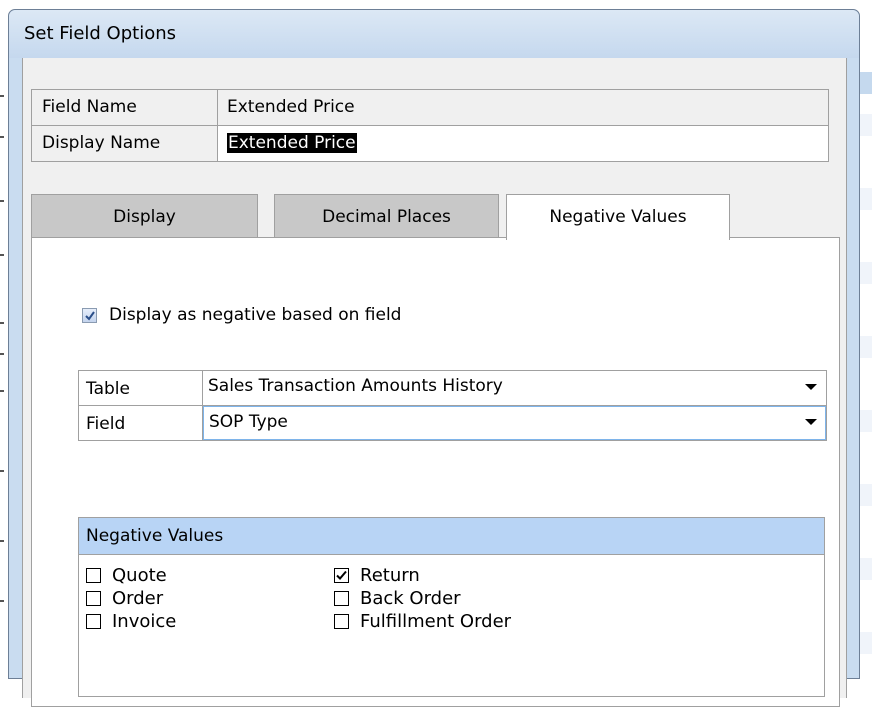 The width and height of the screenshot is (872, 707). I want to click on background-window-right-edge, so click(865, 335).